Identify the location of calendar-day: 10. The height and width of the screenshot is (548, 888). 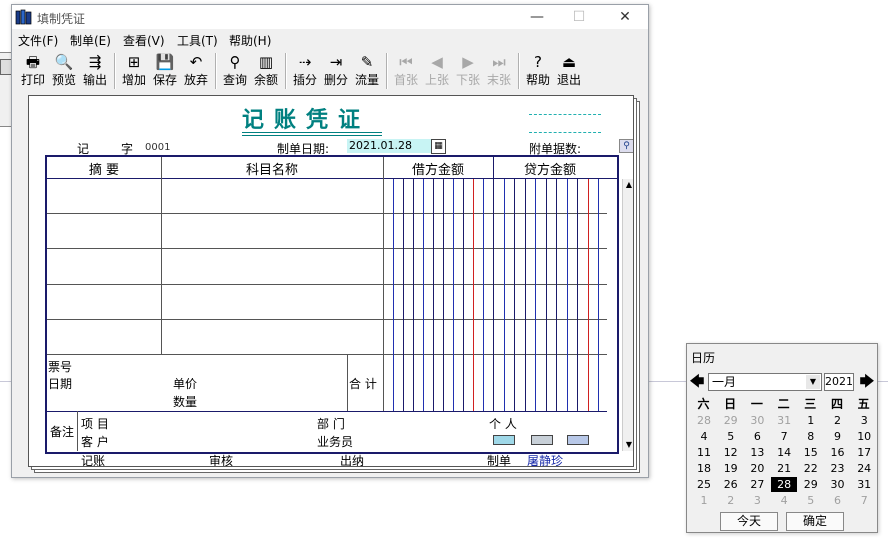
(864, 436).